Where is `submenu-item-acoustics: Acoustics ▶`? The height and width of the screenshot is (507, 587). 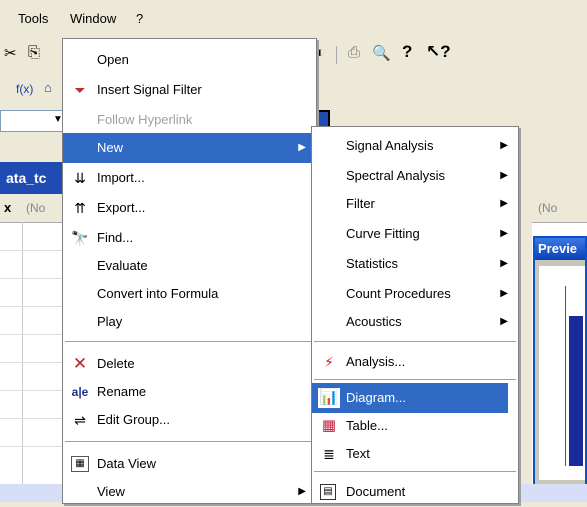
submenu-item-acoustics: Acoustics ▶ is located at coordinates (415, 322).